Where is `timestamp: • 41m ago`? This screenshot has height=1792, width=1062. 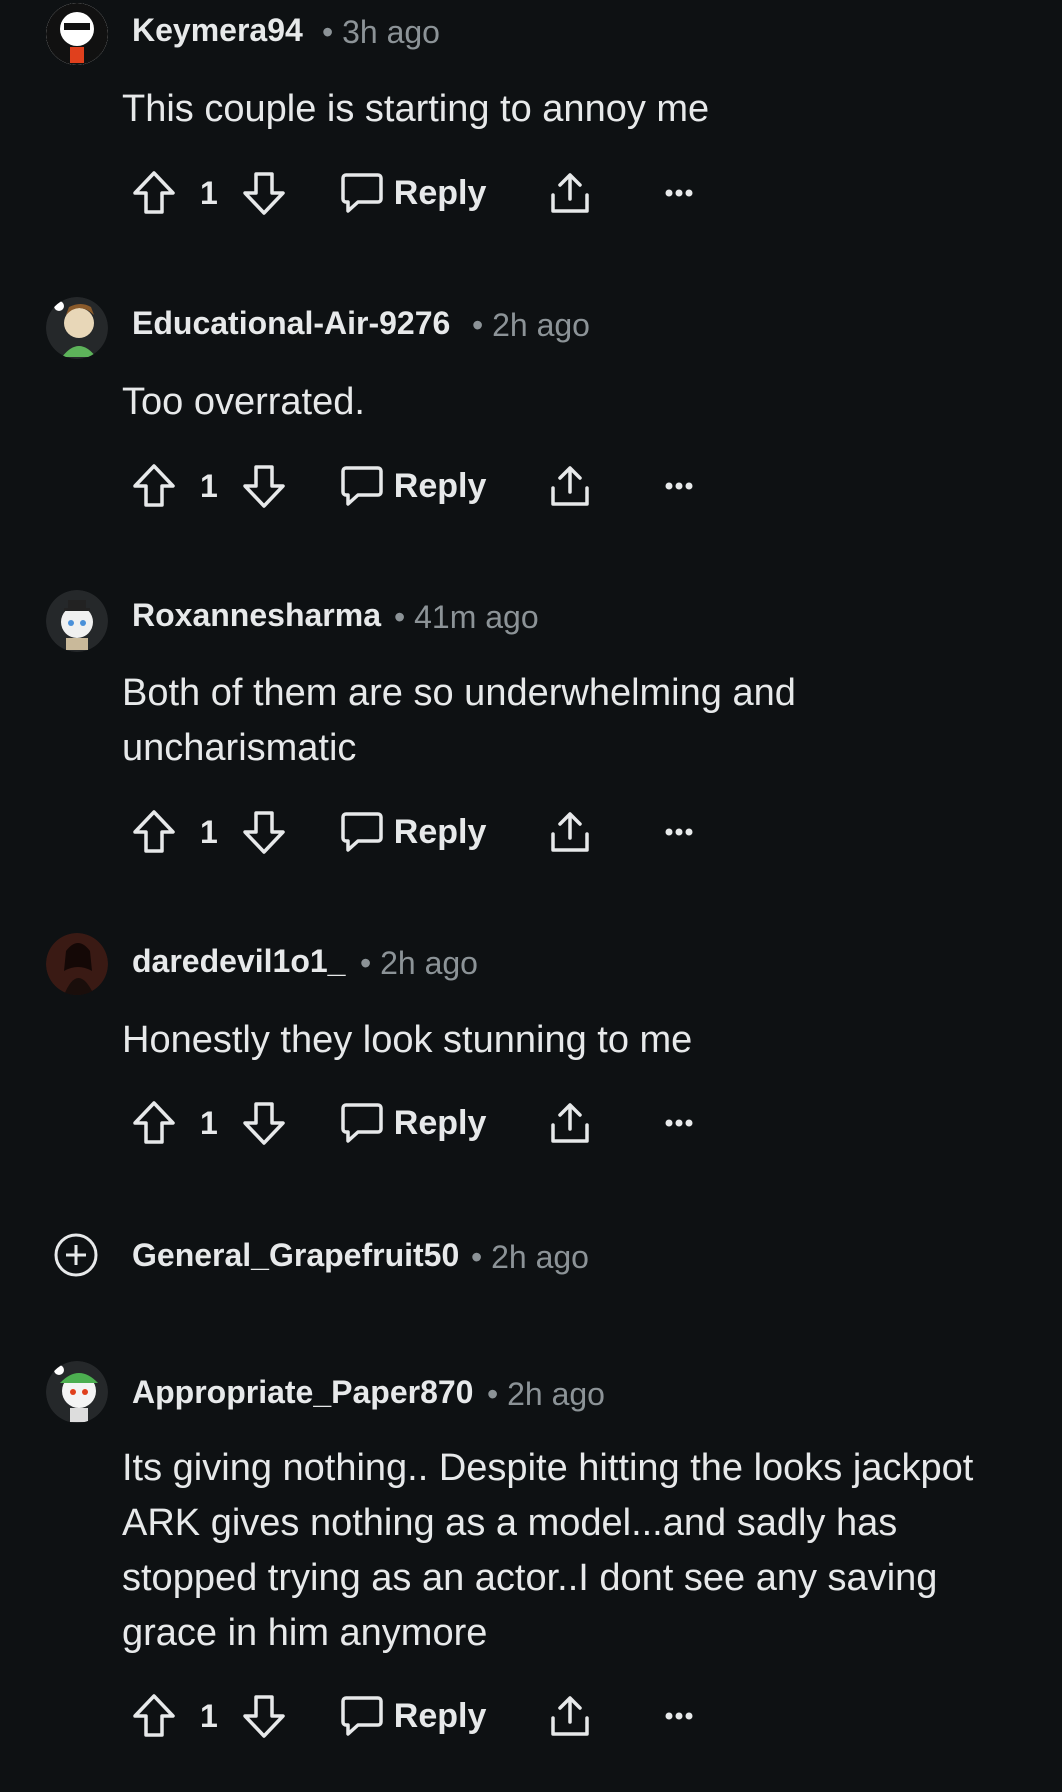 timestamp: • 41m ago is located at coordinates (466, 617).